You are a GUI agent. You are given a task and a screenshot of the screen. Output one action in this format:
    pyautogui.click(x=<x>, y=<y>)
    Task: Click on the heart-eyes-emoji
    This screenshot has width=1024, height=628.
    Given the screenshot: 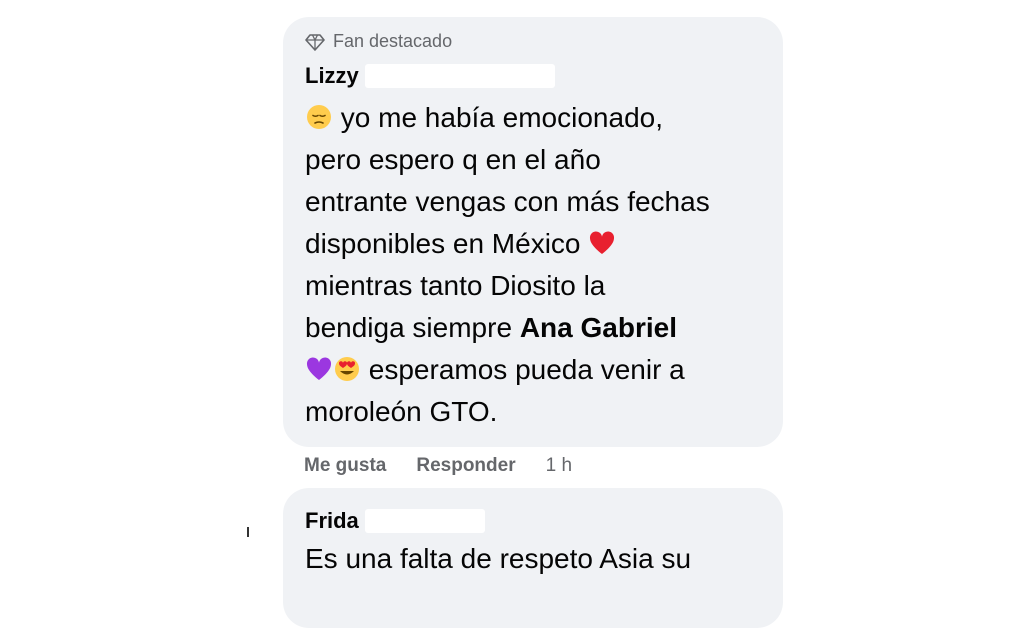 What is the action you would take?
    pyautogui.click(x=347, y=369)
    